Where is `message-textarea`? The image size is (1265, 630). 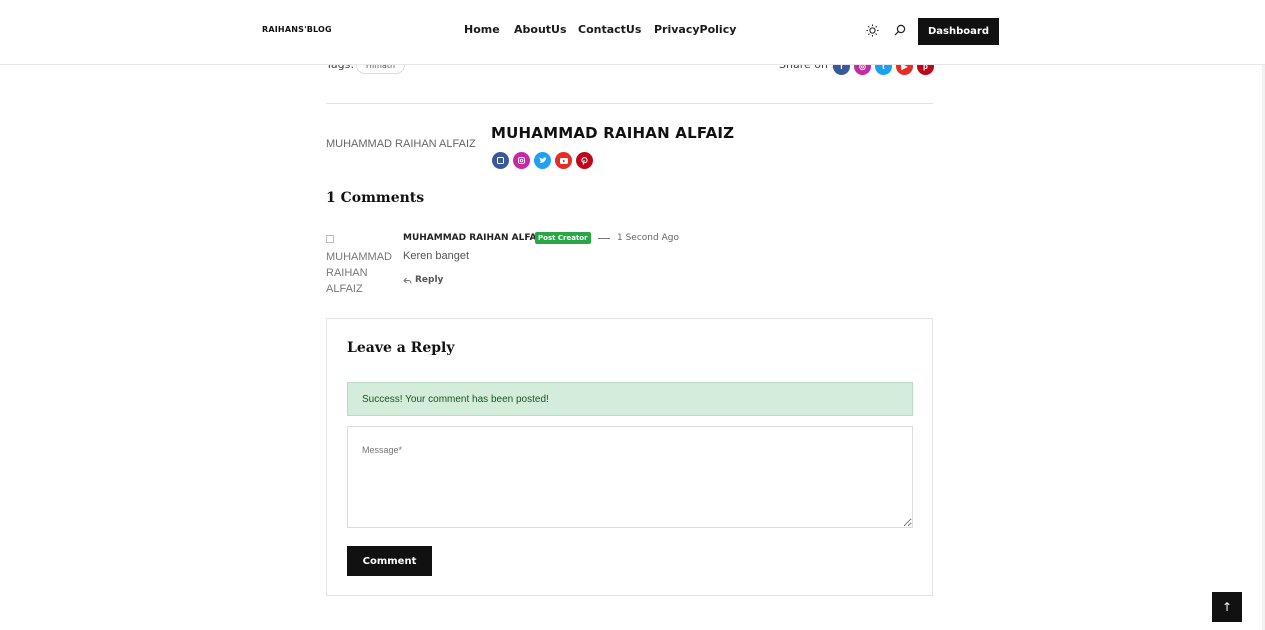 message-textarea is located at coordinates (630, 477).